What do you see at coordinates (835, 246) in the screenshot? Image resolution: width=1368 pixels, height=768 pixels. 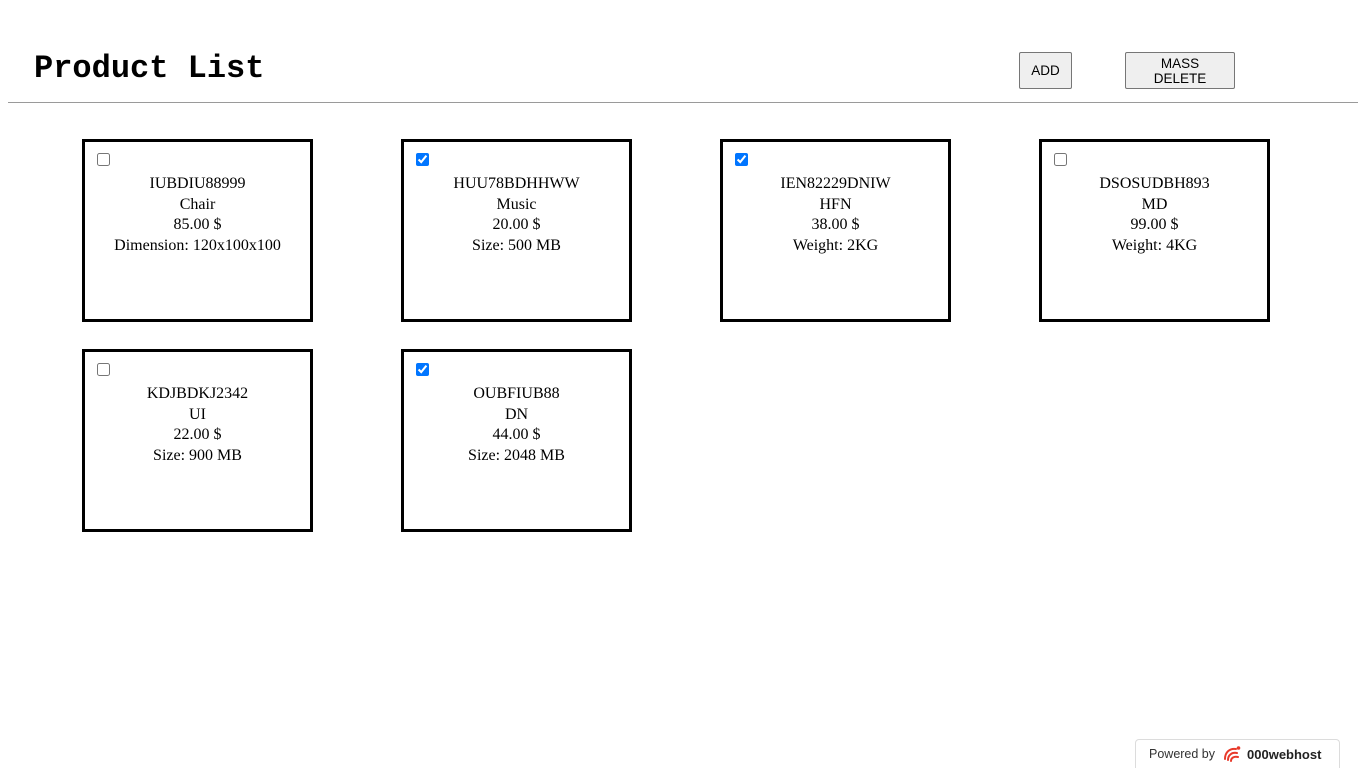 I see `product-attribute: Weight: 2KG` at bounding box center [835, 246].